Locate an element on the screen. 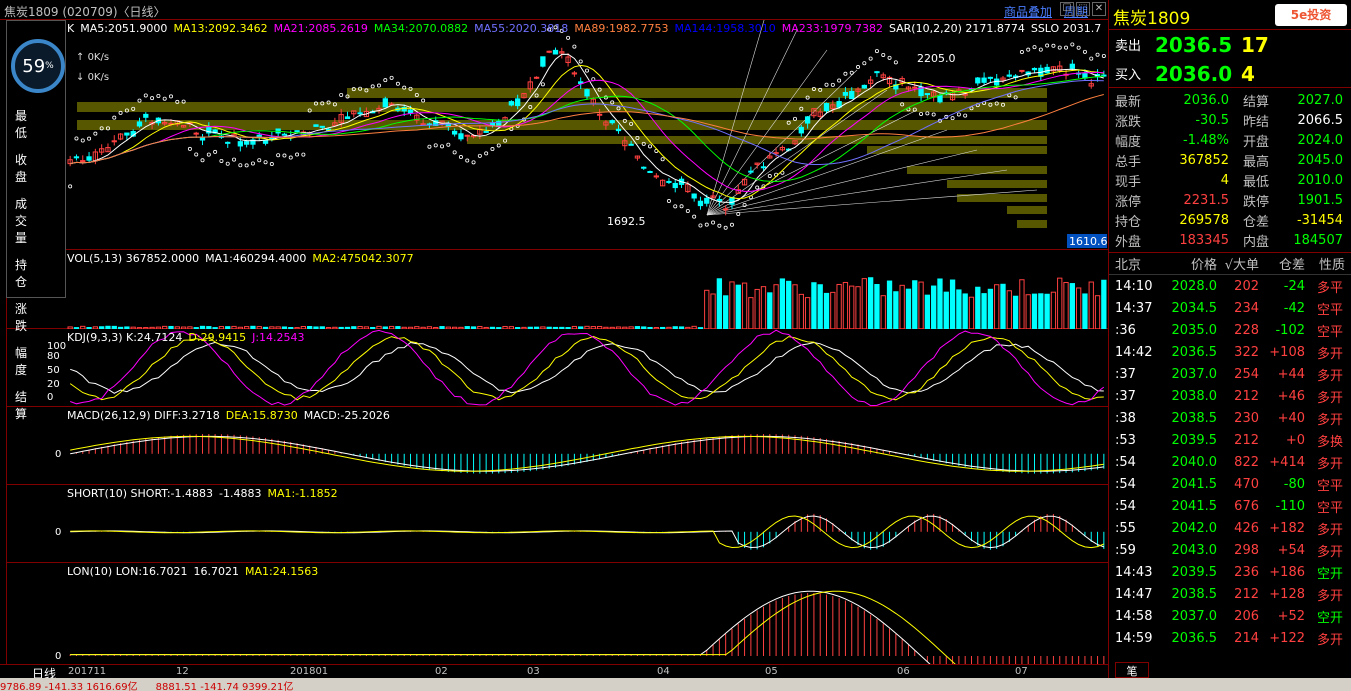 The image size is (1351, 691). restore-icon: ☐ is located at coordinates (1067, 9).